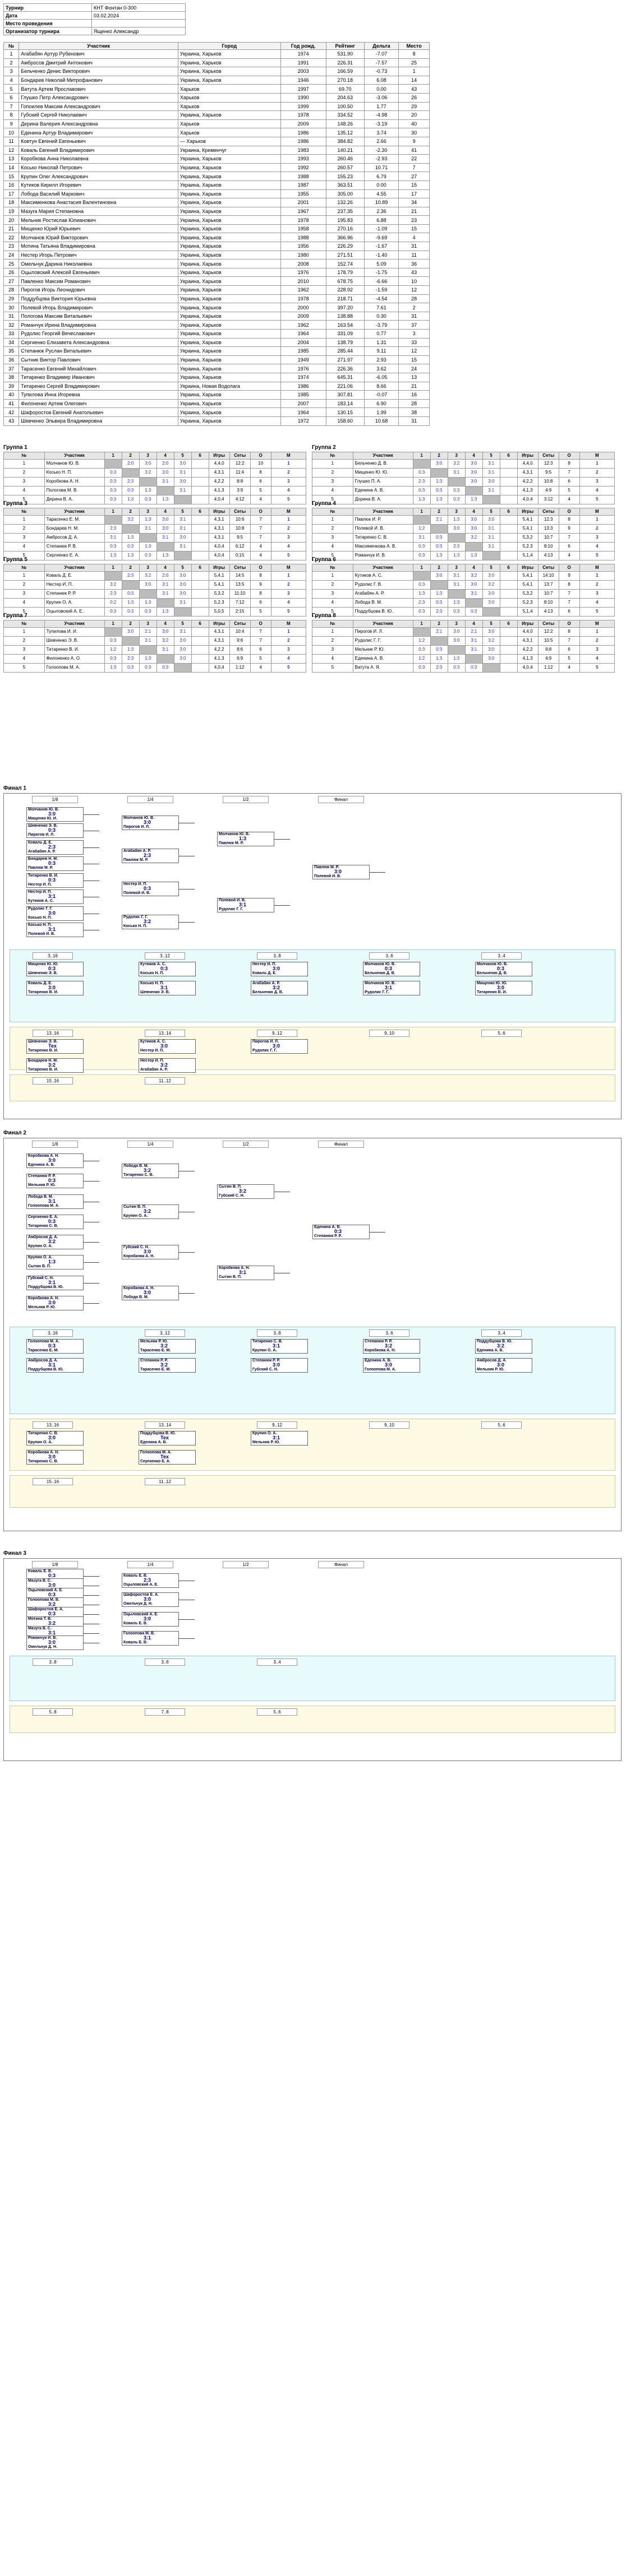 The height and width of the screenshot is (2576, 626). Describe the element at coordinates (12, 220) in the screenshot. I see `table-cell: 20` at that location.